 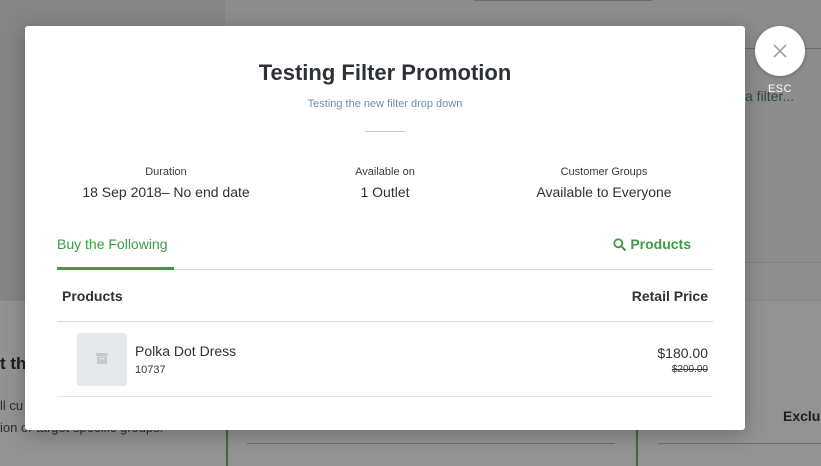 I want to click on modal-title: Testing Filter Promotion, so click(x=385, y=72).